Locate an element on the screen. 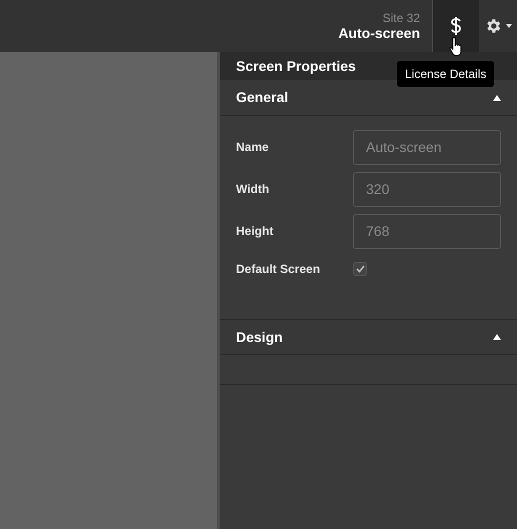  dollar-icon is located at coordinates (456, 26).